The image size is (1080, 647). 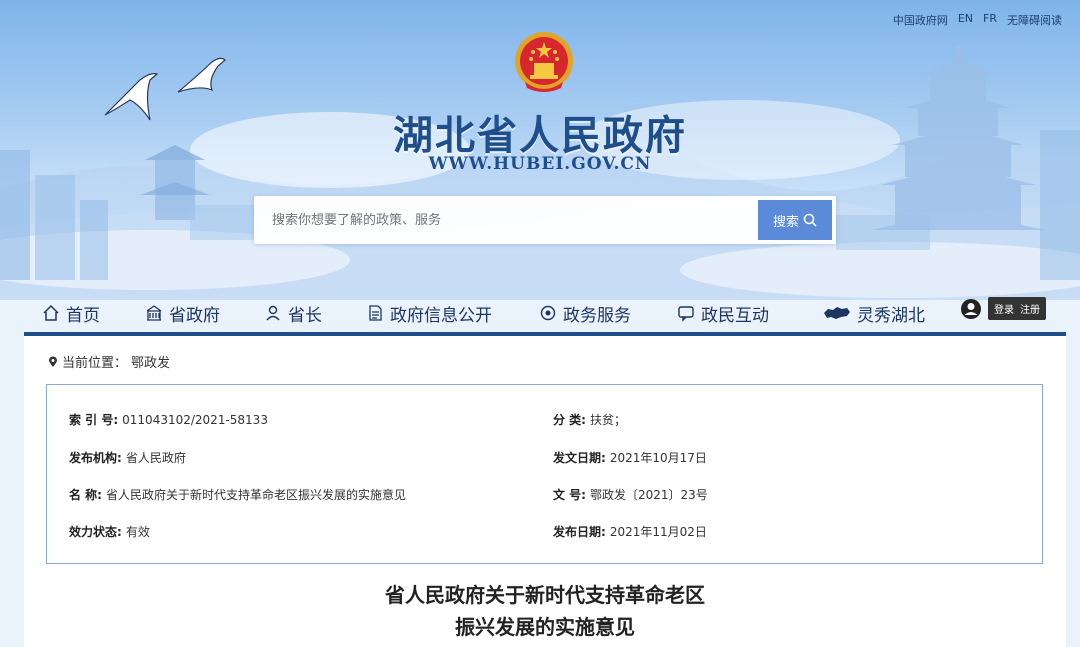 I want to click on nav-gov-services: 政务服务, so click(x=585, y=313).